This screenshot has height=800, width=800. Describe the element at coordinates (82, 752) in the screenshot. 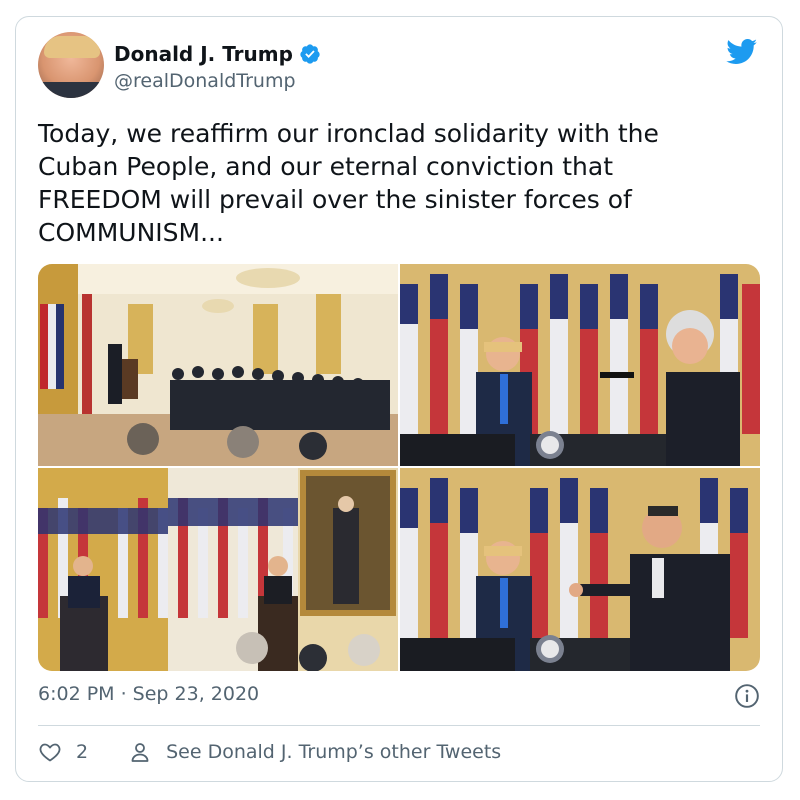

I see `like-count: 2` at that location.